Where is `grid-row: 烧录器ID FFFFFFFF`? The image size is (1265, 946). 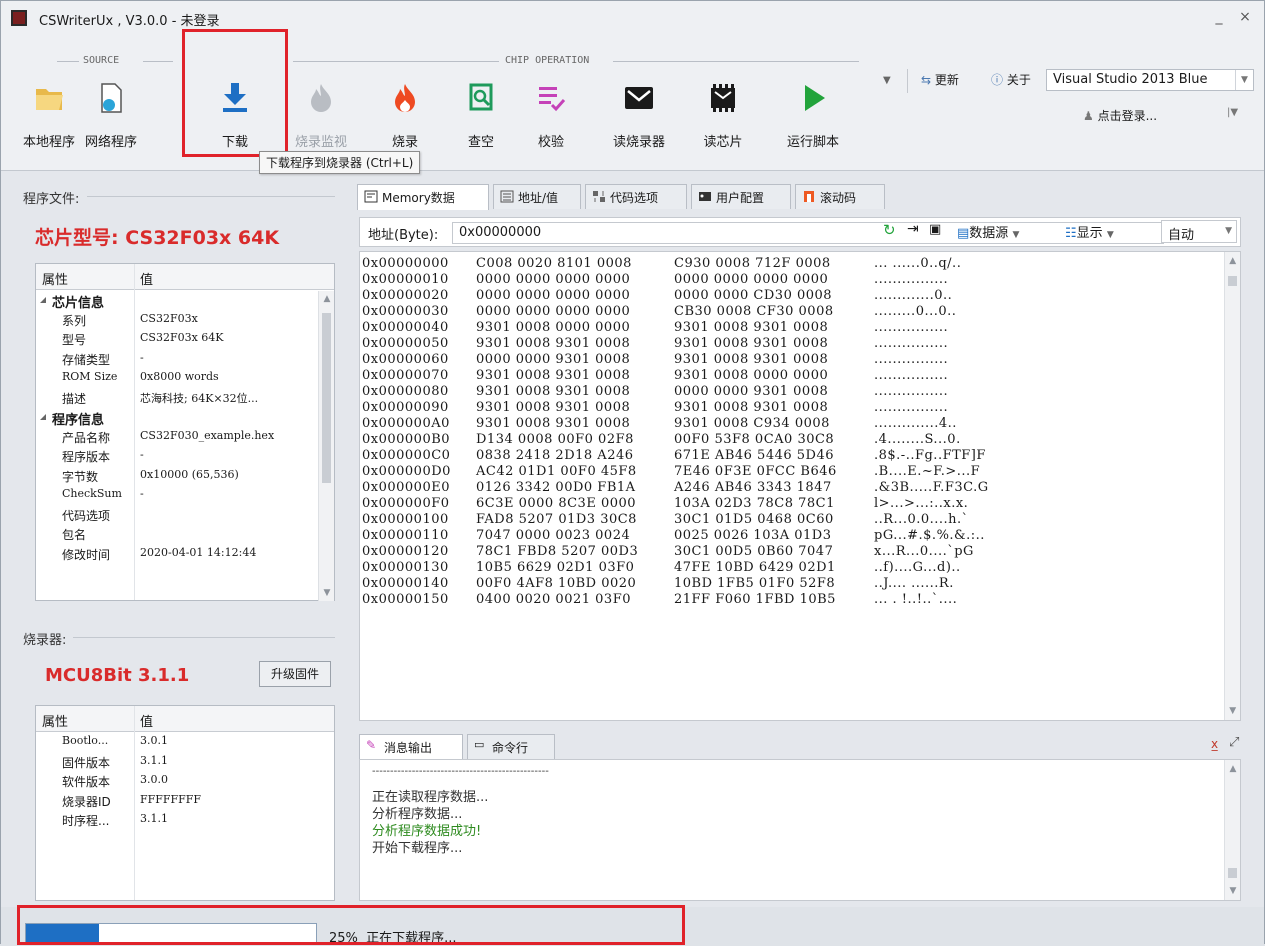
grid-row: 烧录器ID FFFFFFFF is located at coordinates (185, 801).